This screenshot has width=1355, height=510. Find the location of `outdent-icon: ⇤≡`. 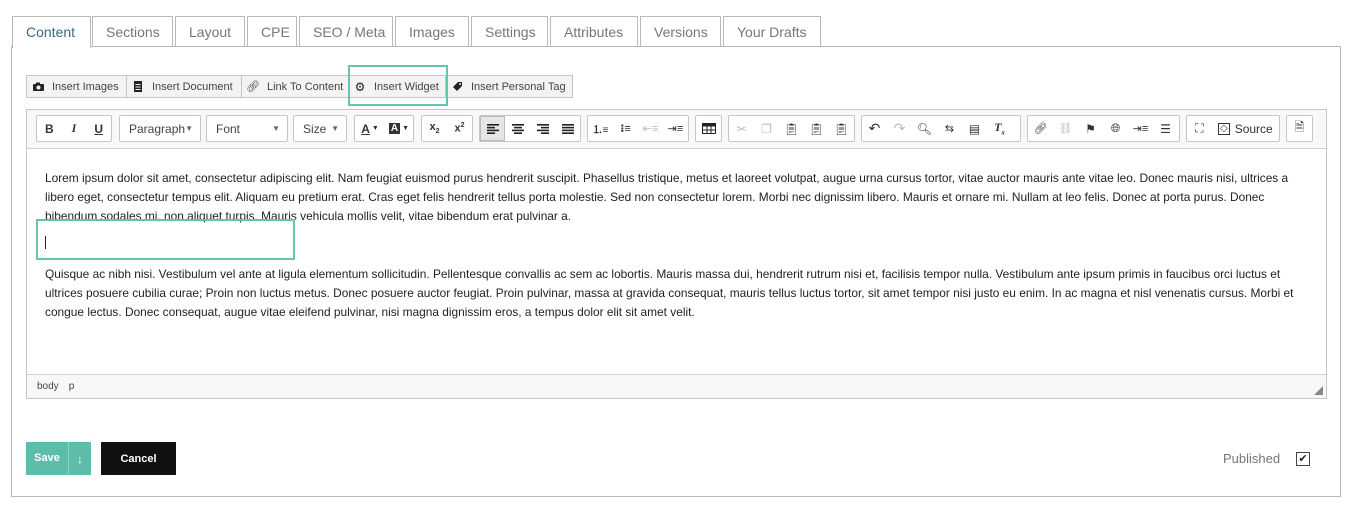

outdent-icon: ⇤≡ is located at coordinates (650, 129).